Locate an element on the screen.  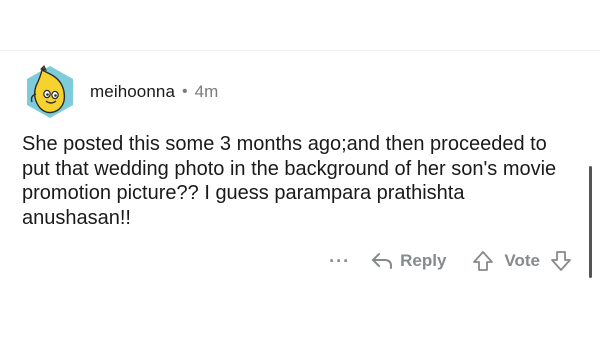
downvote-button is located at coordinates (561, 261).